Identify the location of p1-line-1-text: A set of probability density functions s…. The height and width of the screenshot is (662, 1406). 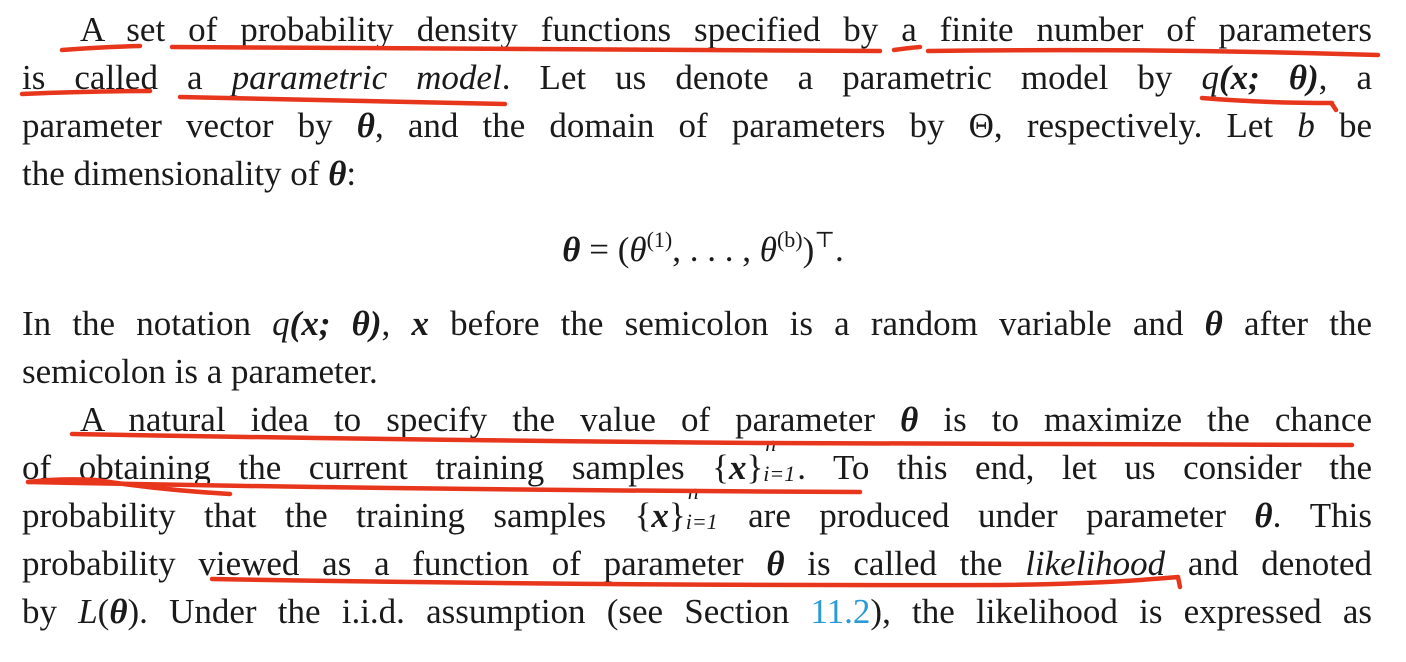
(726, 29).